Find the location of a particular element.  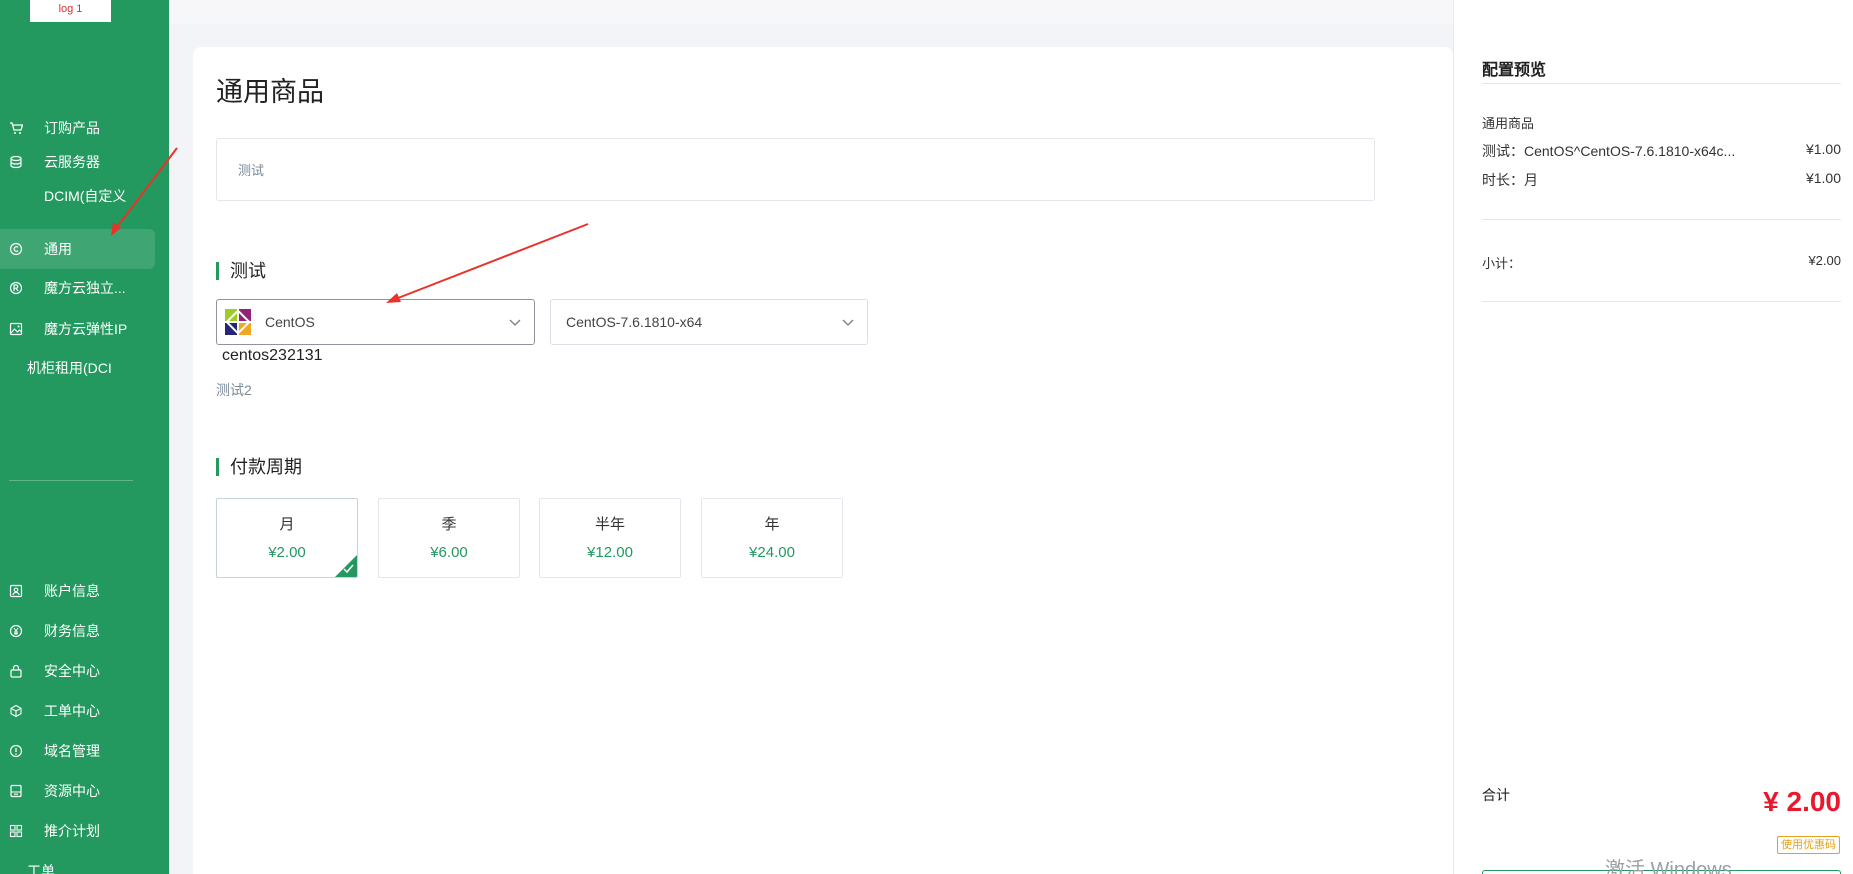

lock-icon is located at coordinates (16, 671).